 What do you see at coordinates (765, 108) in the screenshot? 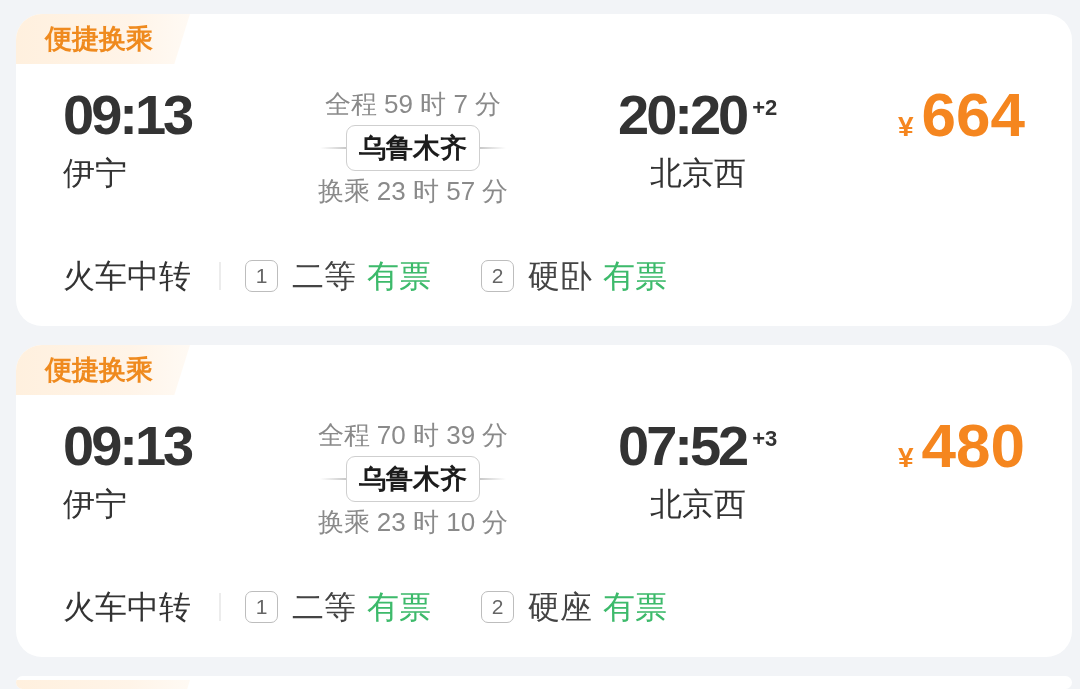
I see `day-offset: +2` at bounding box center [765, 108].